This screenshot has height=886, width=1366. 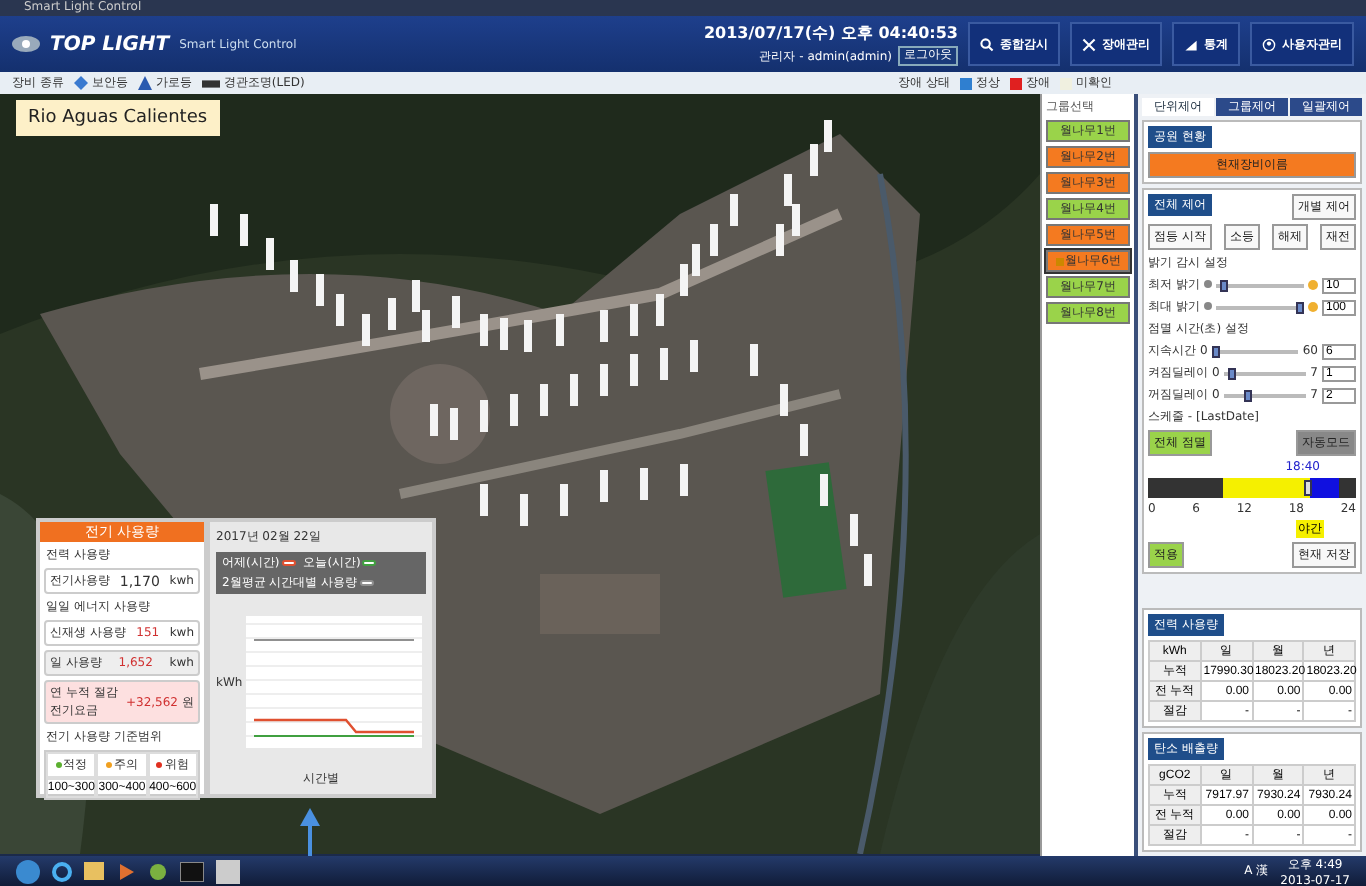 What do you see at coordinates (110, 44) in the screenshot?
I see `logo-text: TOP LIGHT` at bounding box center [110, 44].